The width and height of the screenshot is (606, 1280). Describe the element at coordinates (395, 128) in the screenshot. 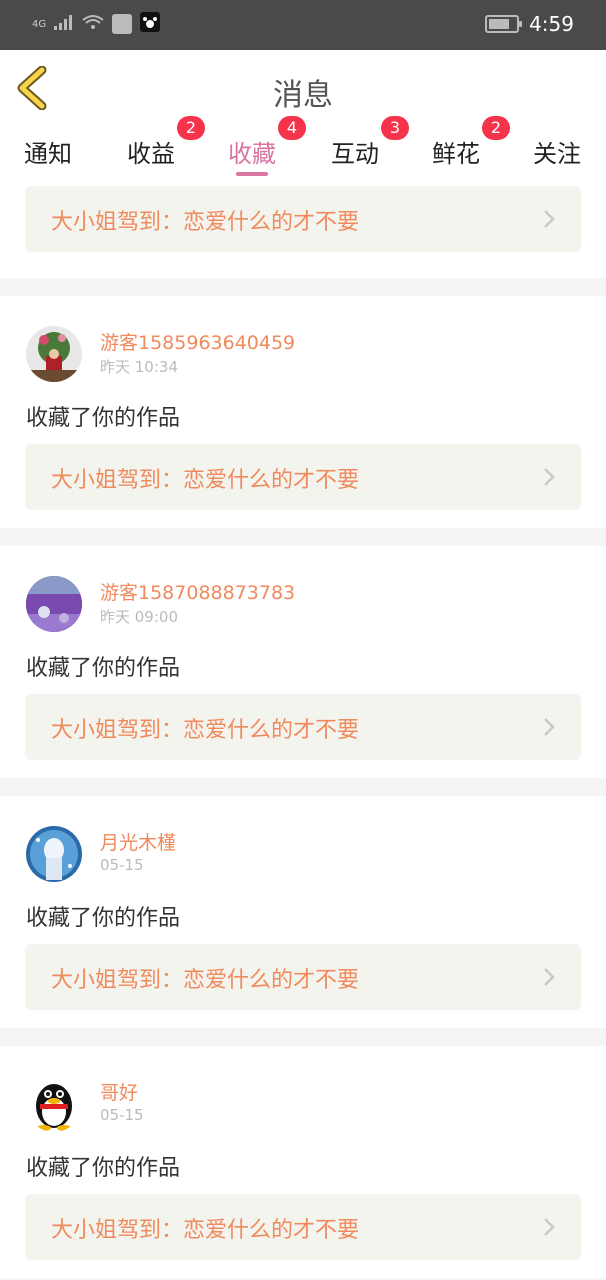

I see `tab-badge: 3` at that location.